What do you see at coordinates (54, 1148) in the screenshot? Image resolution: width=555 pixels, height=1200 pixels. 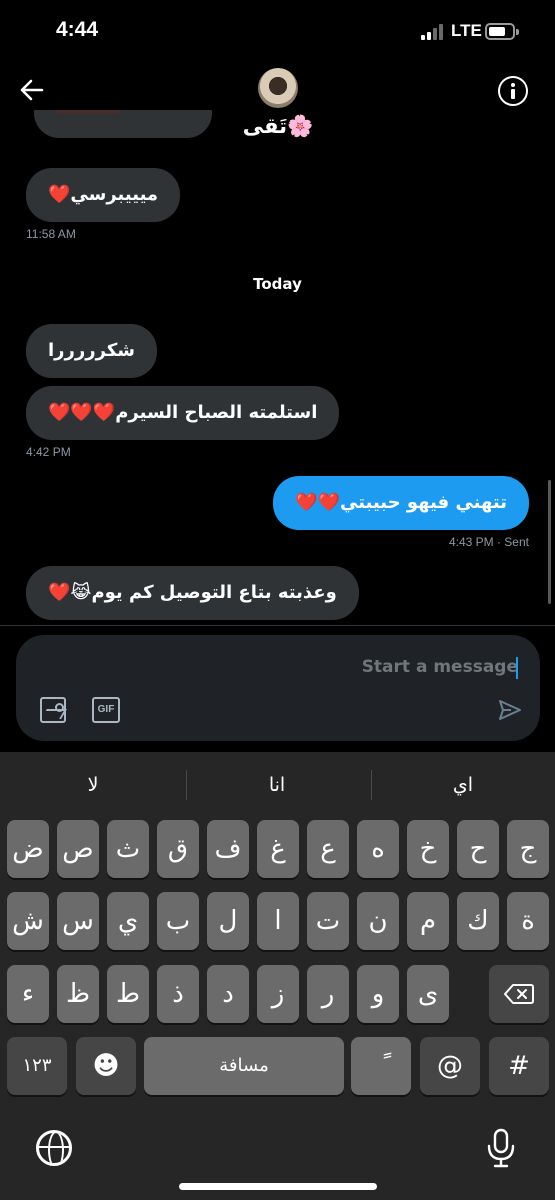 I see `globe-icon` at bounding box center [54, 1148].